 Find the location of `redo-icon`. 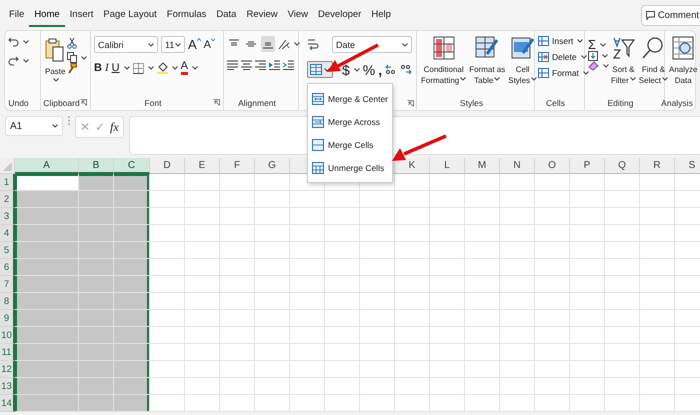

redo-icon is located at coordinates (13, 60).